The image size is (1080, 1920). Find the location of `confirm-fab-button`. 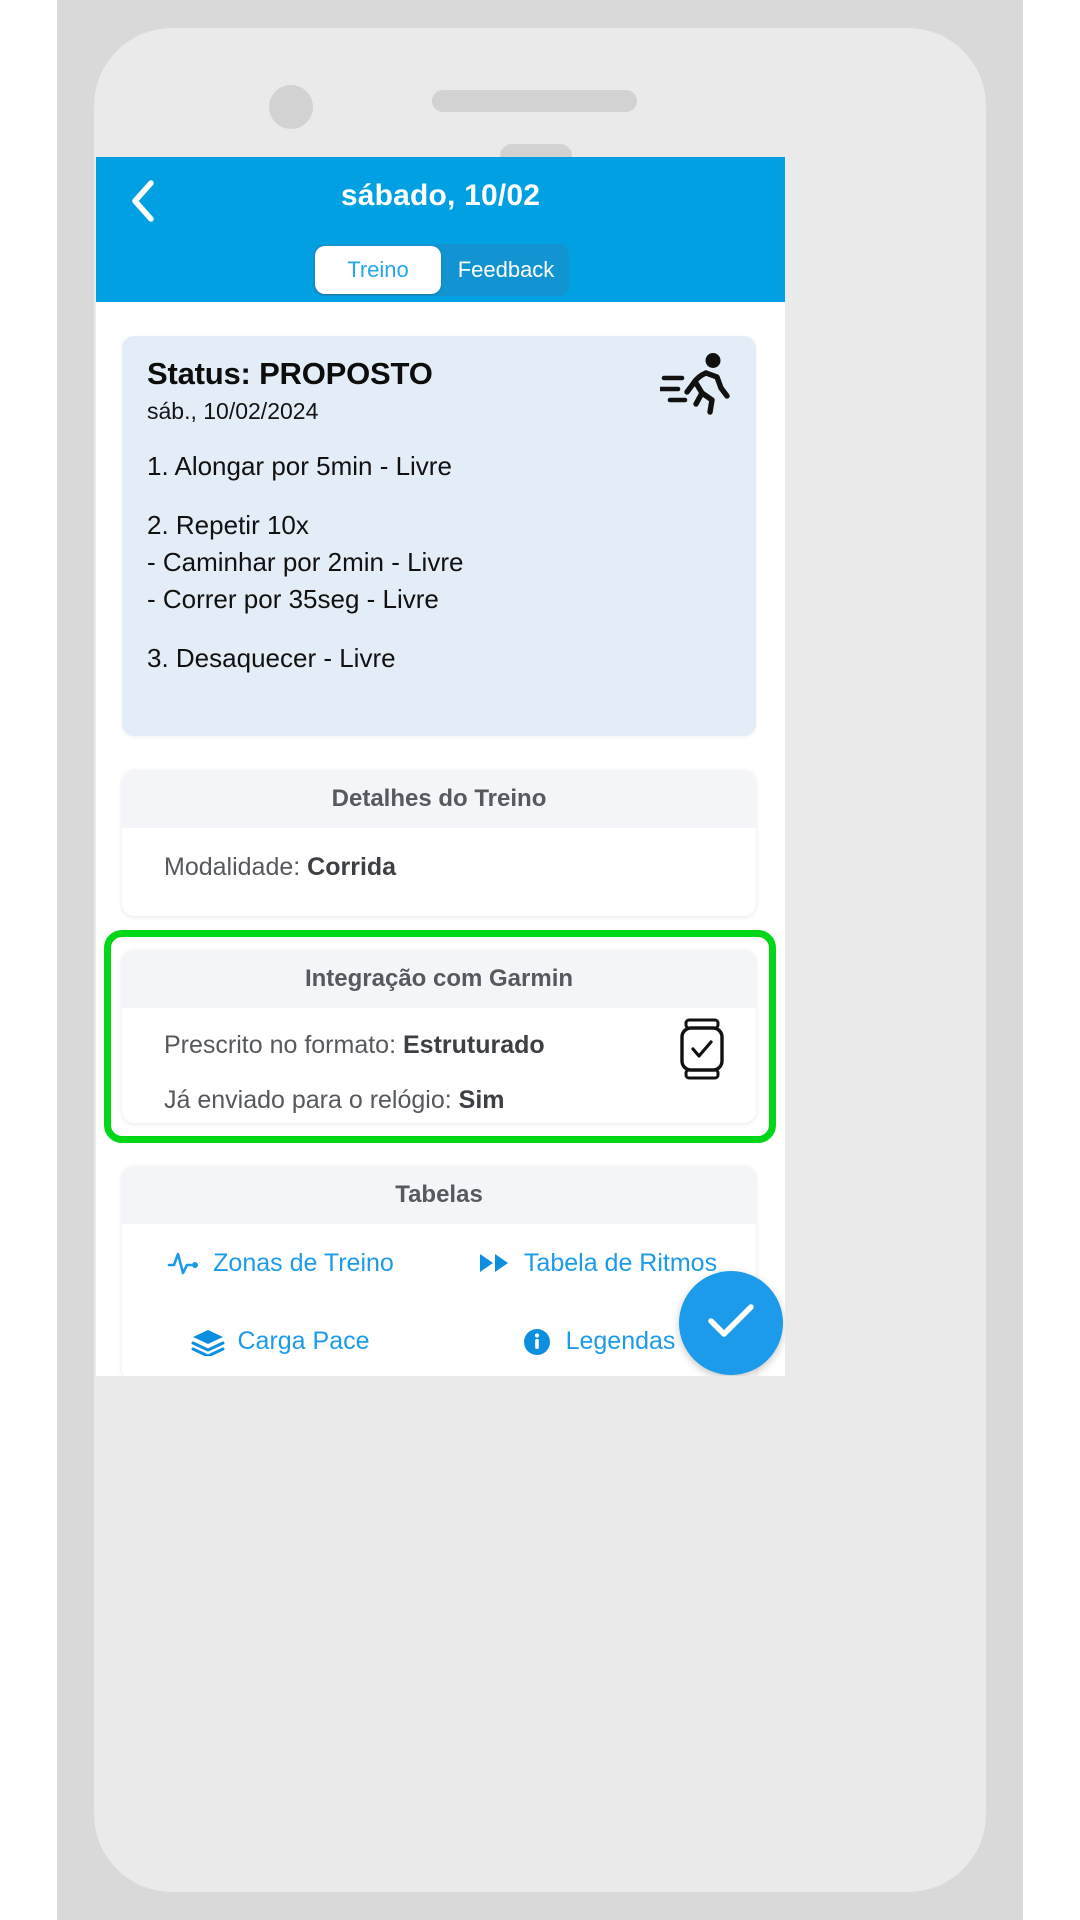

confirm-fab-button is located at coordinates (731, 1323).